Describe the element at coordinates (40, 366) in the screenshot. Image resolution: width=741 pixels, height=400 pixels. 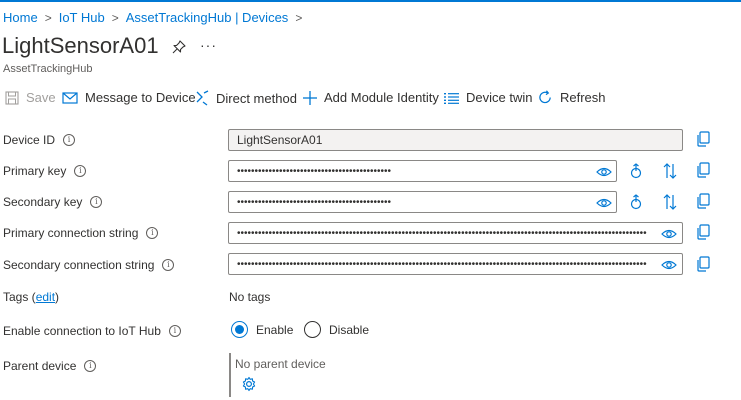
I see `parent-device-label: Parent device` at that location.